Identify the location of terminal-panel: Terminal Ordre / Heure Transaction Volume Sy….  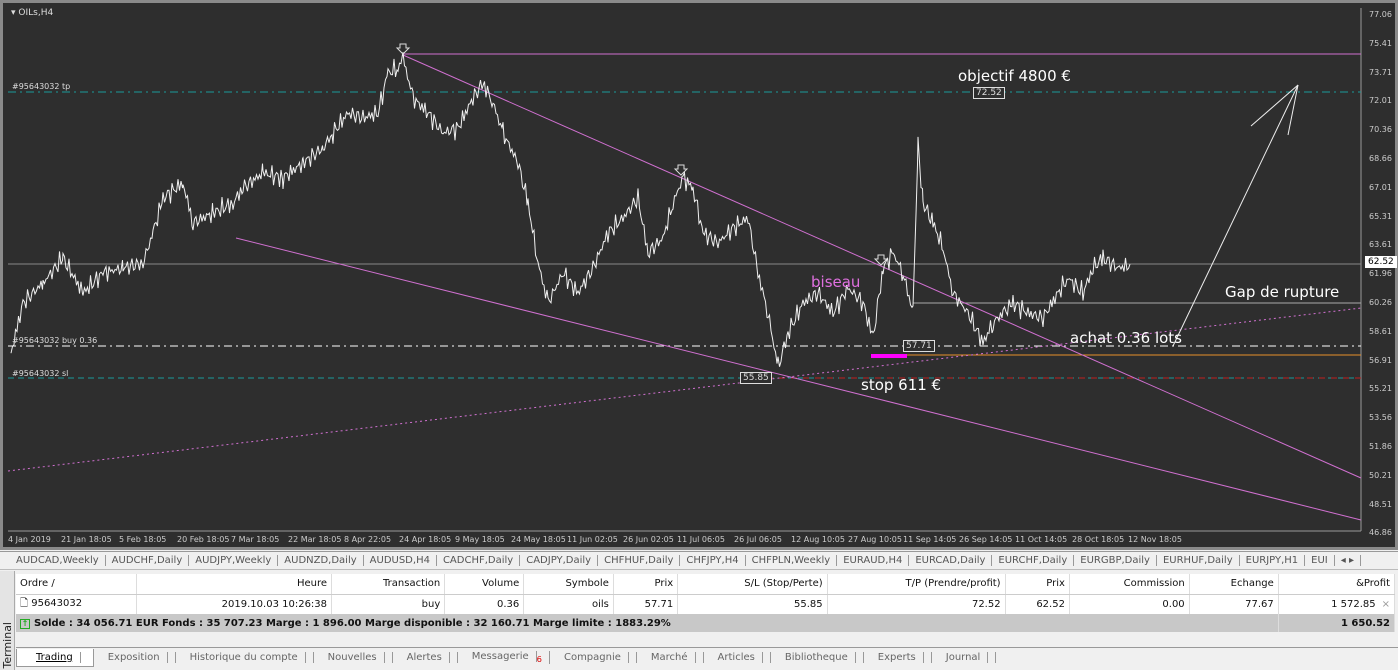
(699, 620).